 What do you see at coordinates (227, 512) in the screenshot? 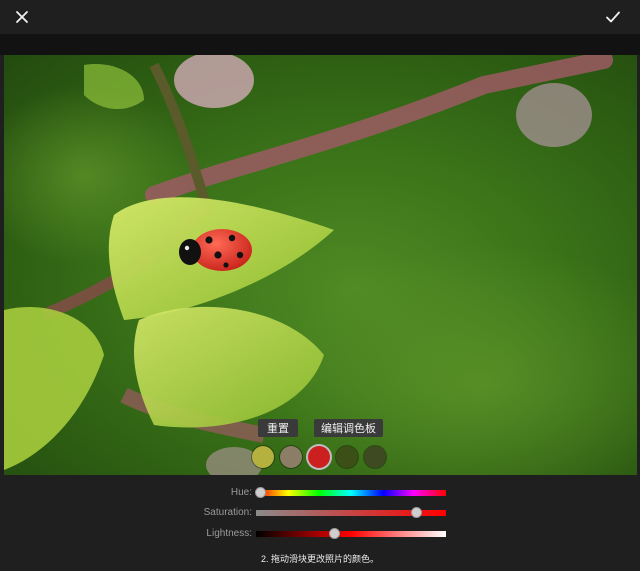
I see `saturation-label: Saturation:` at bounding box center [227, 512].